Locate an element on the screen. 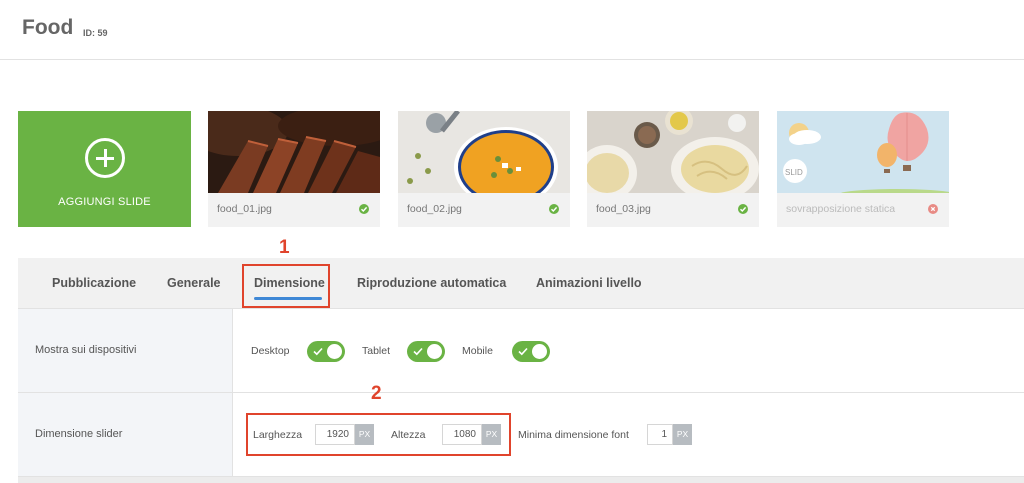 This screenshot has height=483, width=1024. add-slide-button: AGGIUNGI SLIDE is located at coordinates (104, 169).